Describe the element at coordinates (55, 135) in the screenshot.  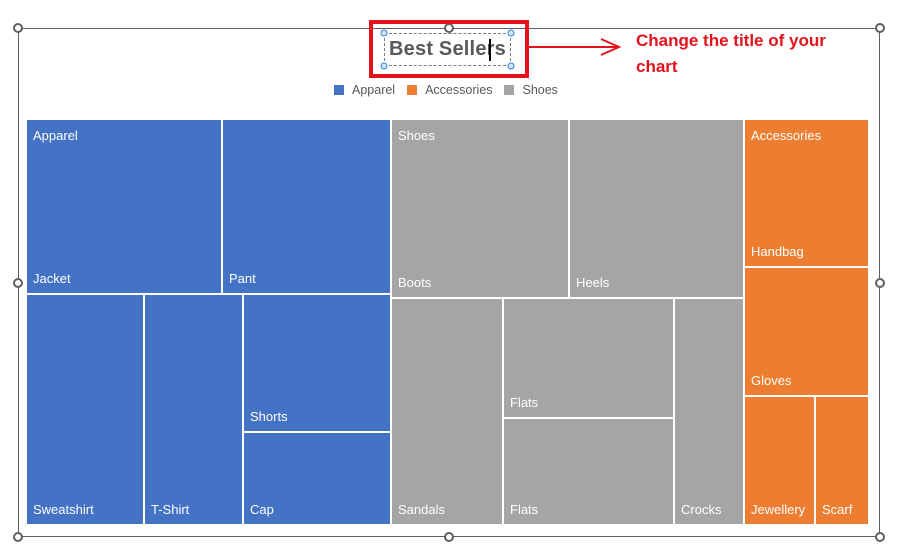
I see `treemap-group-label: Apparel` at that location.